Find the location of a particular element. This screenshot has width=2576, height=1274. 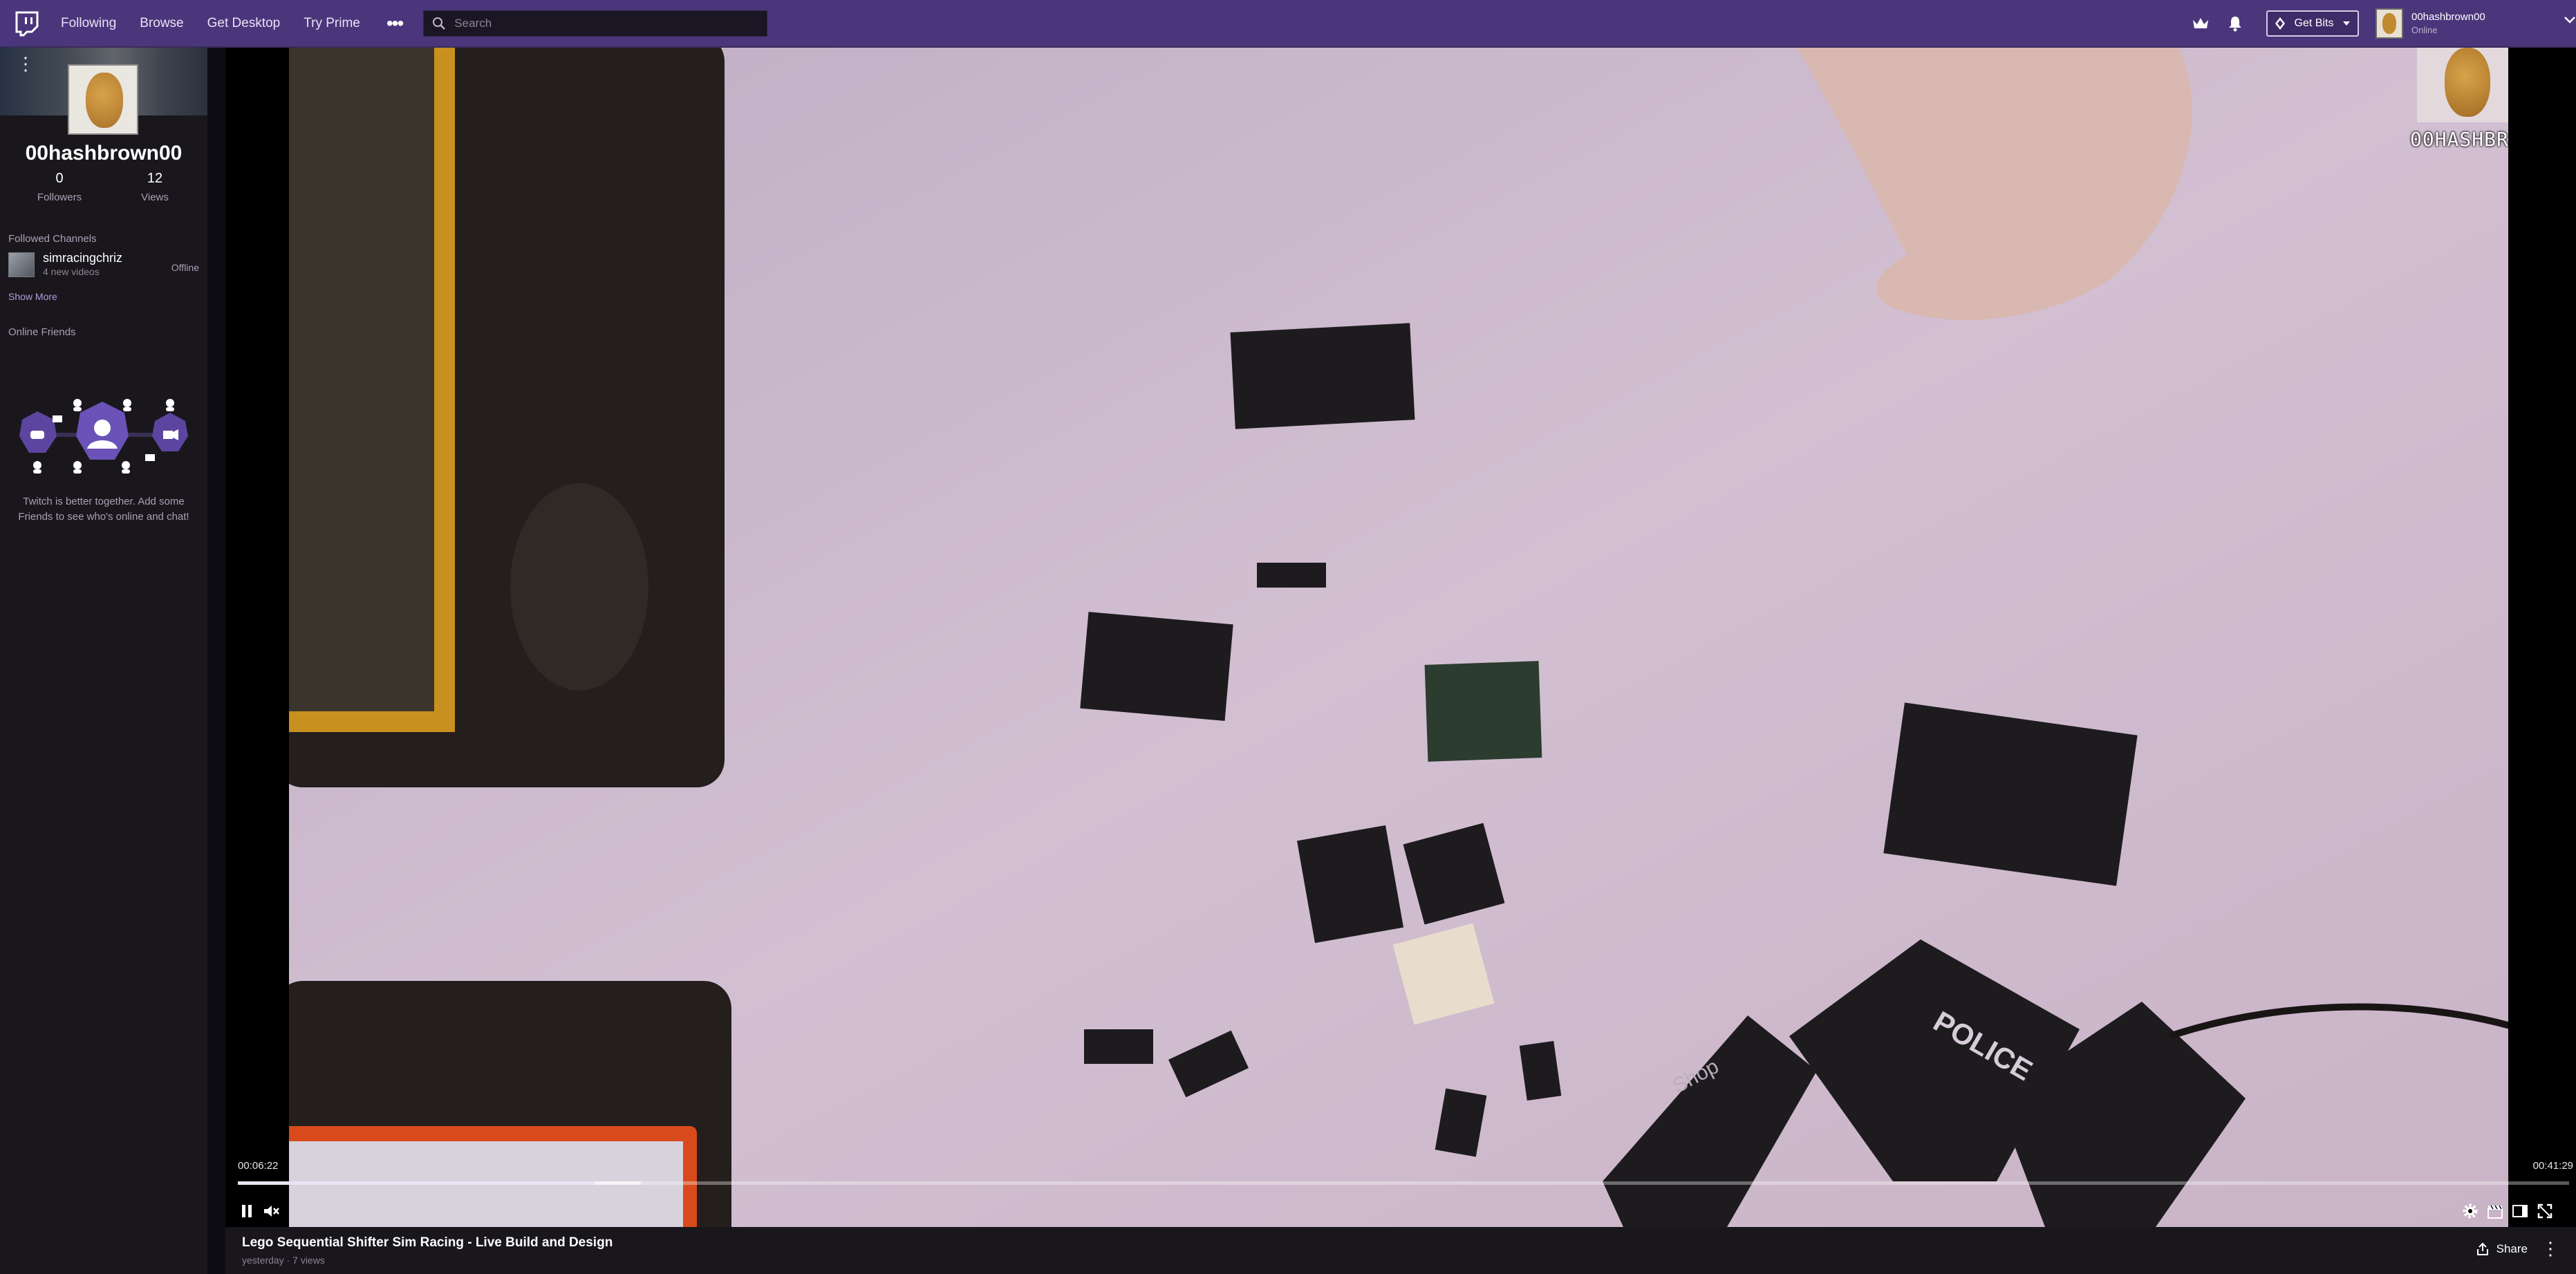

pause-button is located at coordinates (246, 1211).